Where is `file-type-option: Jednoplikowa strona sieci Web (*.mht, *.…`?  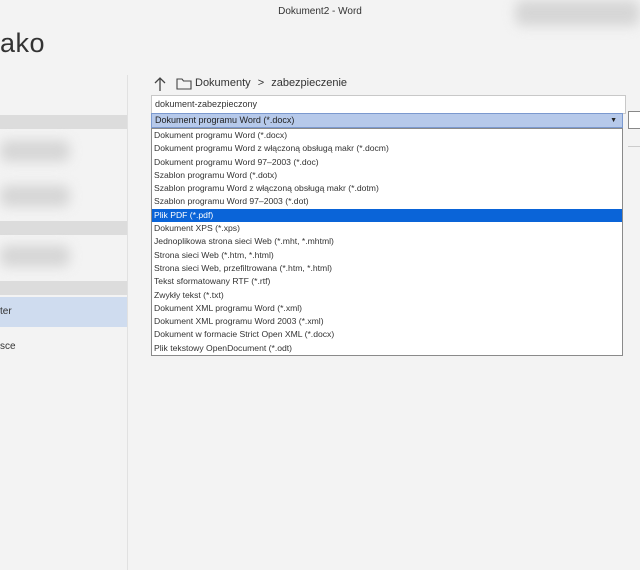
file-type-option: Jednoplikowa strona sieci Web (*.mht, *.… is located at coordinates (387, 241).